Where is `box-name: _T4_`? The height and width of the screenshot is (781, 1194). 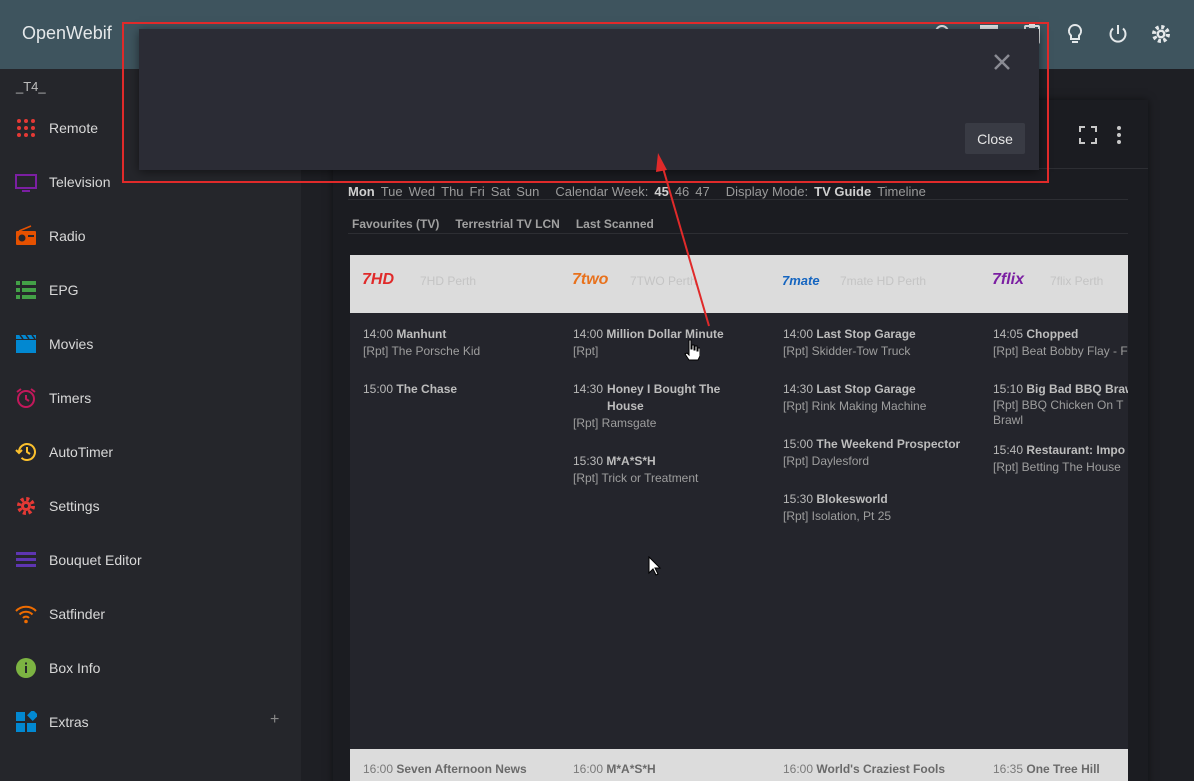
box-name: _T4_ is located at coordinates (31, 86).